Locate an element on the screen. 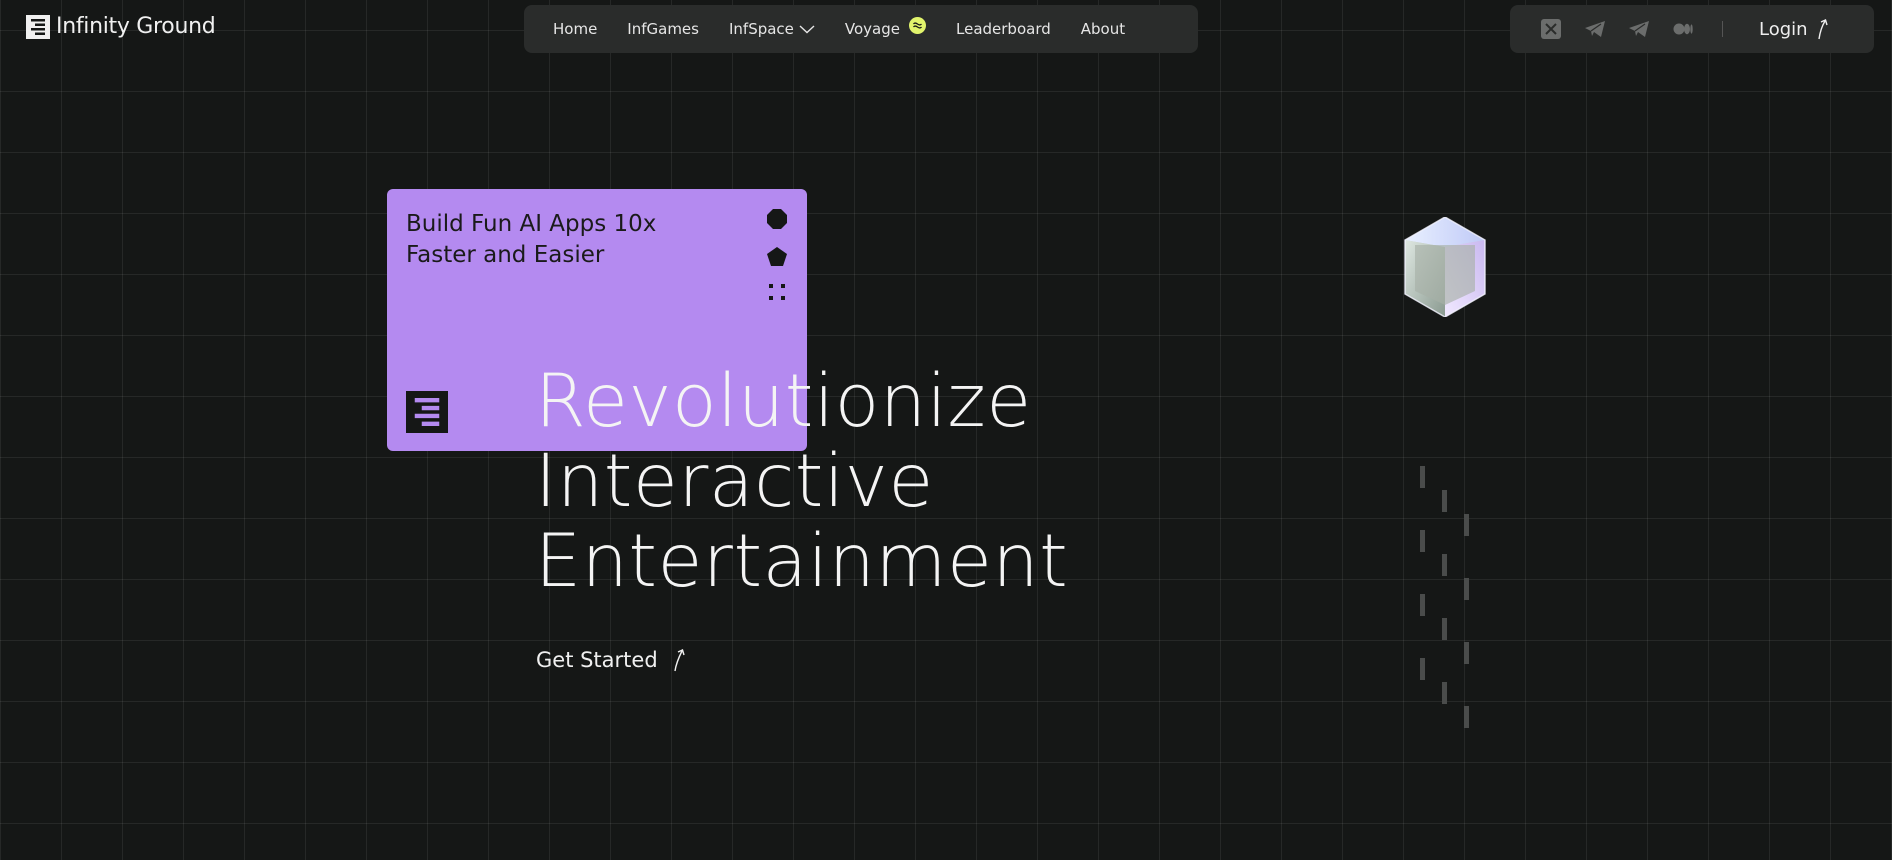 This screenshot has width=1892, height=860. dots-grid-icon is located at coordinates (777, 292).